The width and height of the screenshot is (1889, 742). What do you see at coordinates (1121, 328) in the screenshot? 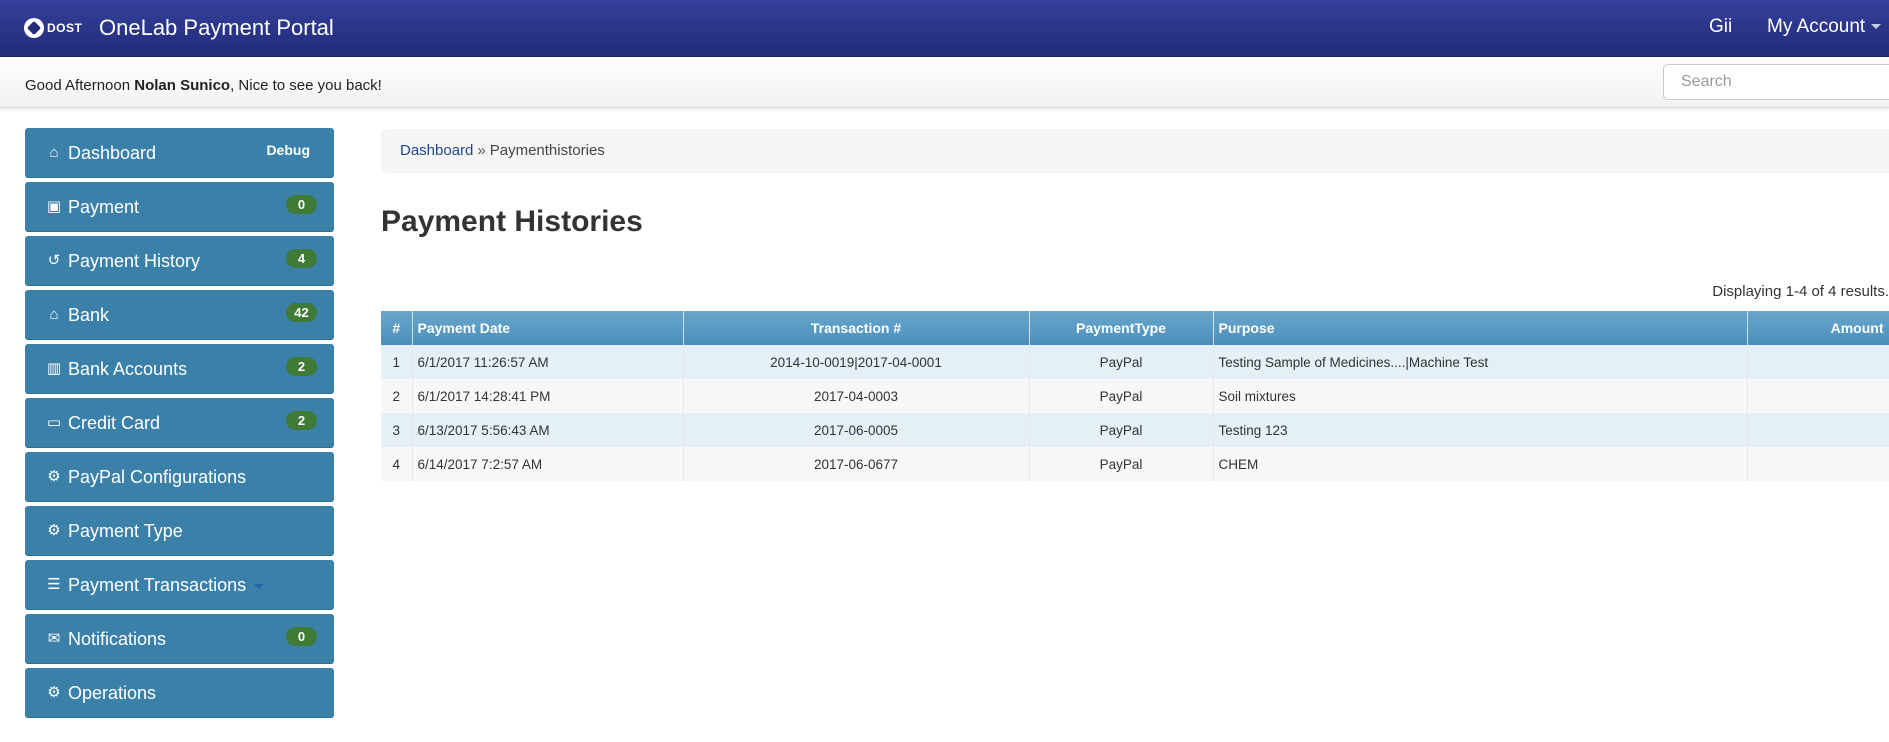
I see `column-header-payment-type: PaymentType` at bounding box center [1121, 328].